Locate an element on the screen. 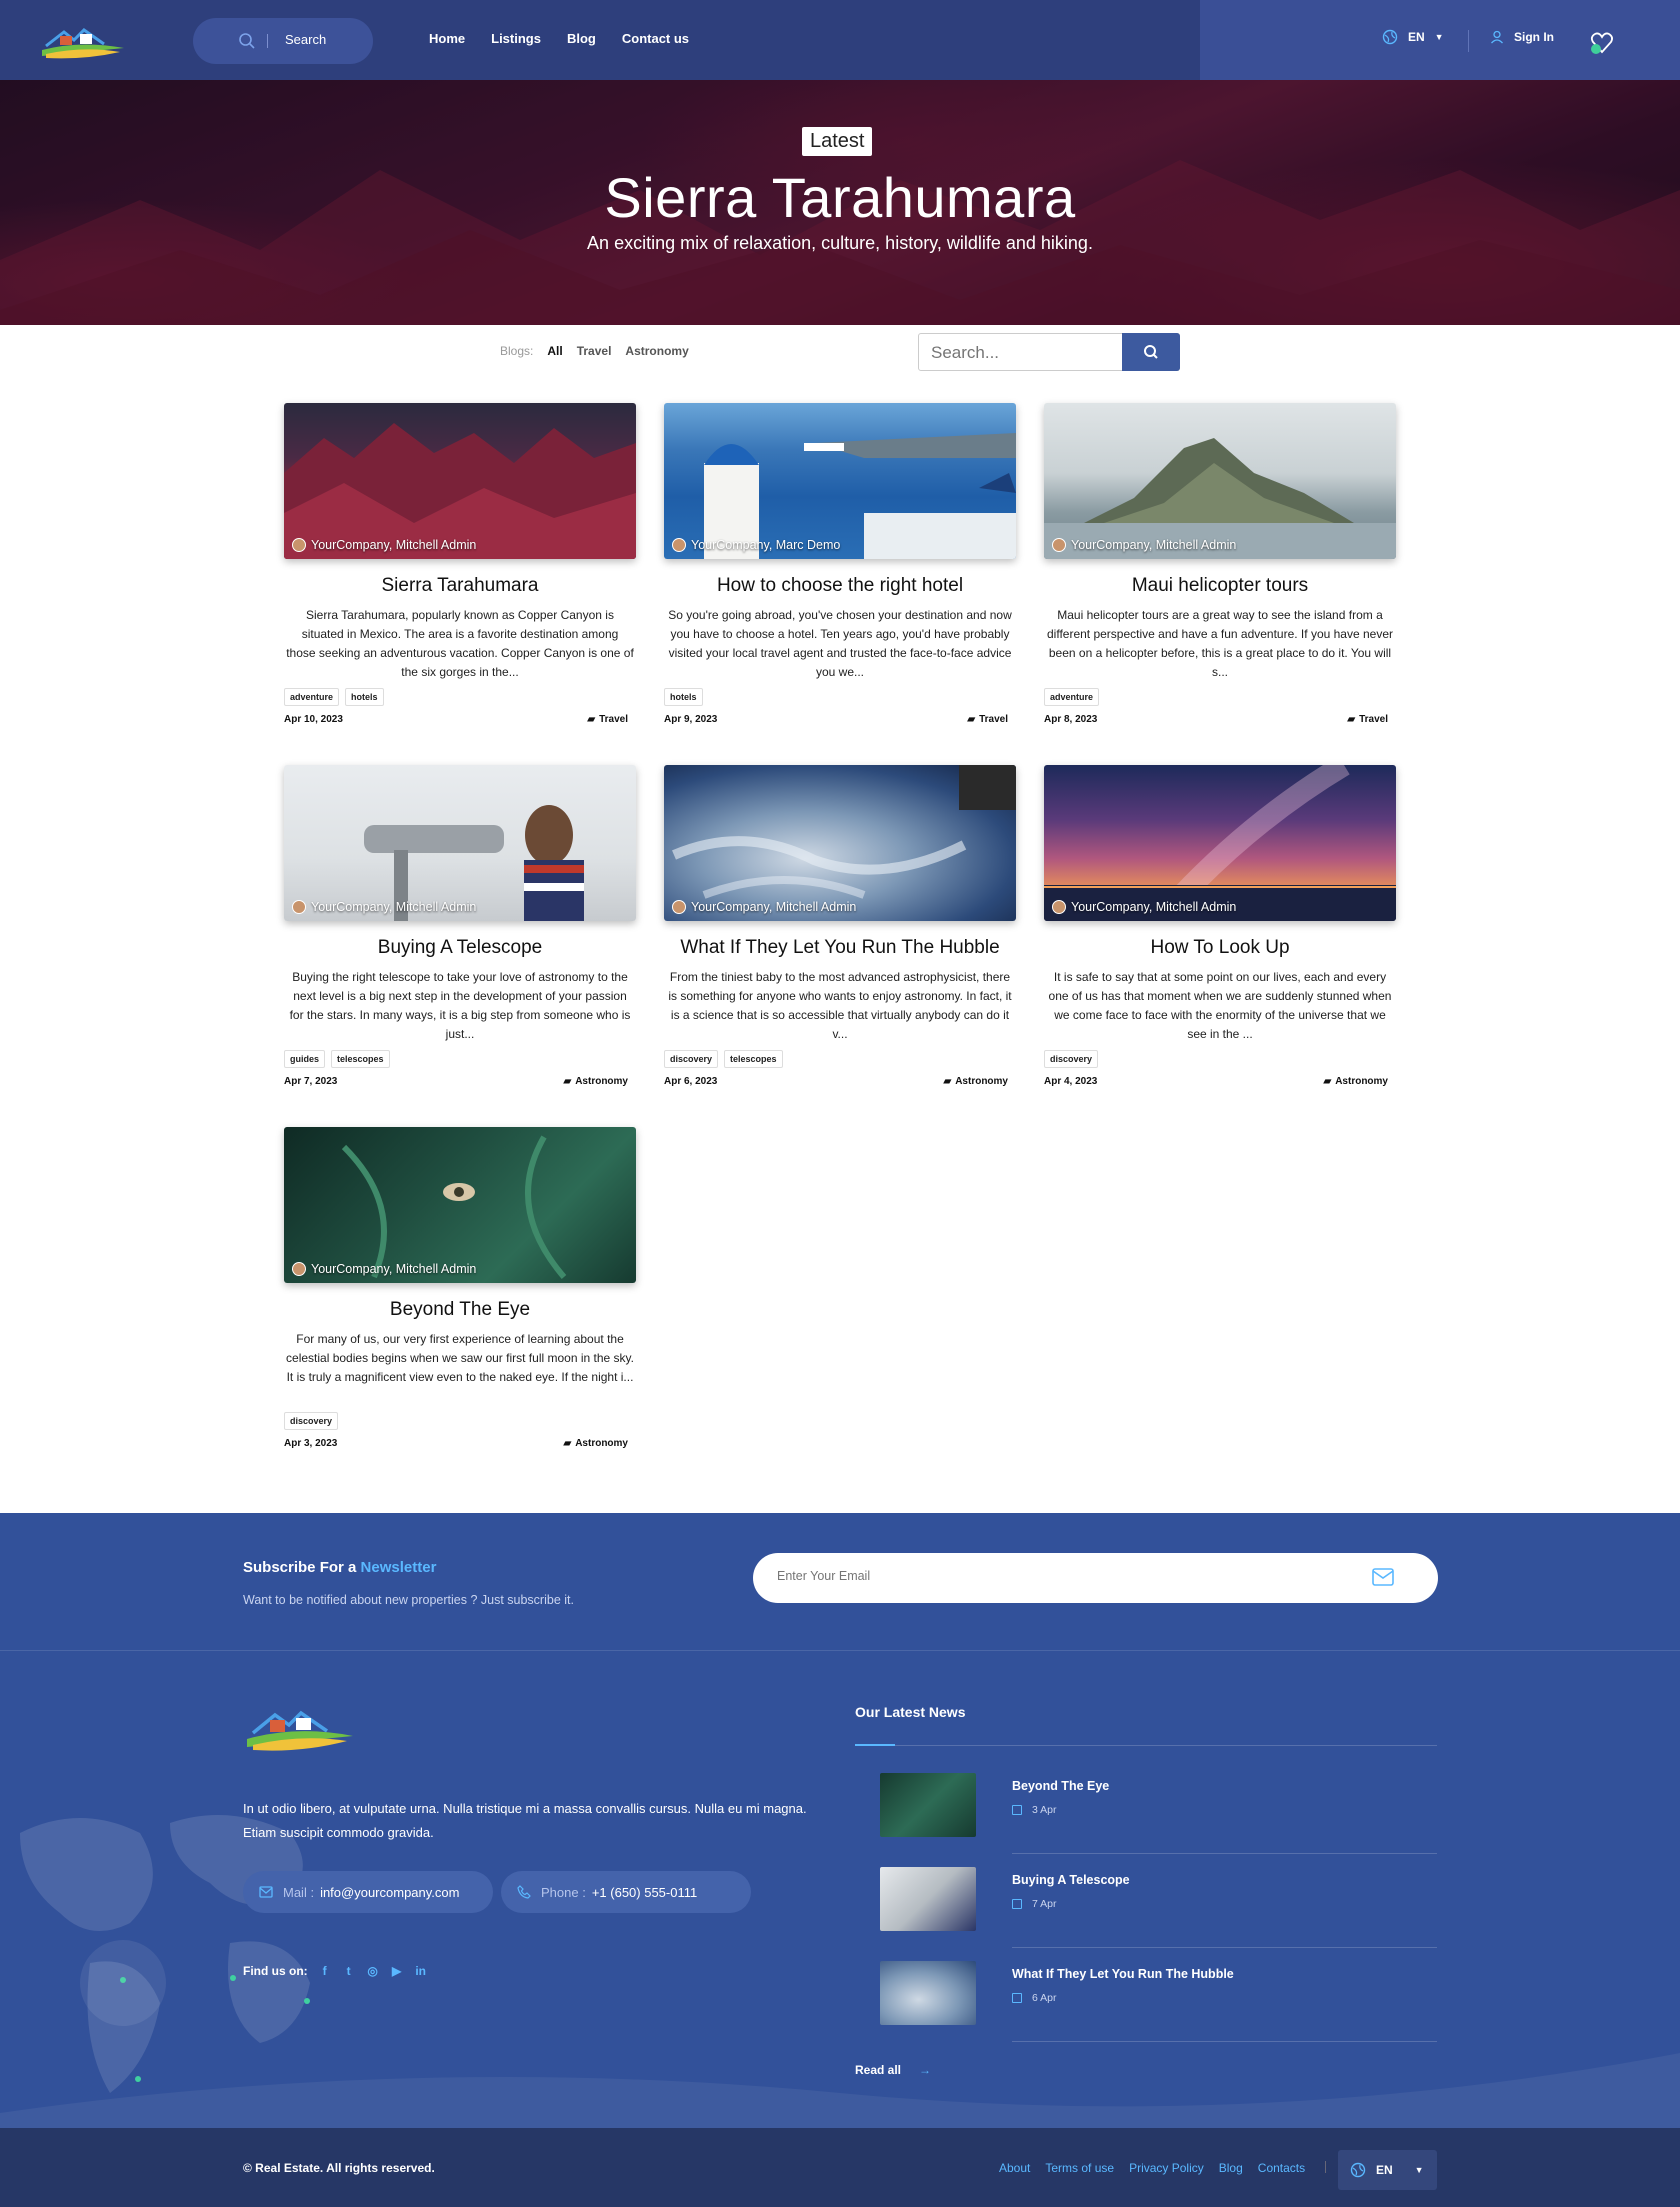 Image resolution: width=1680 pixels, height=2207 pixels. island-image is located at coordinates (1220, 498).